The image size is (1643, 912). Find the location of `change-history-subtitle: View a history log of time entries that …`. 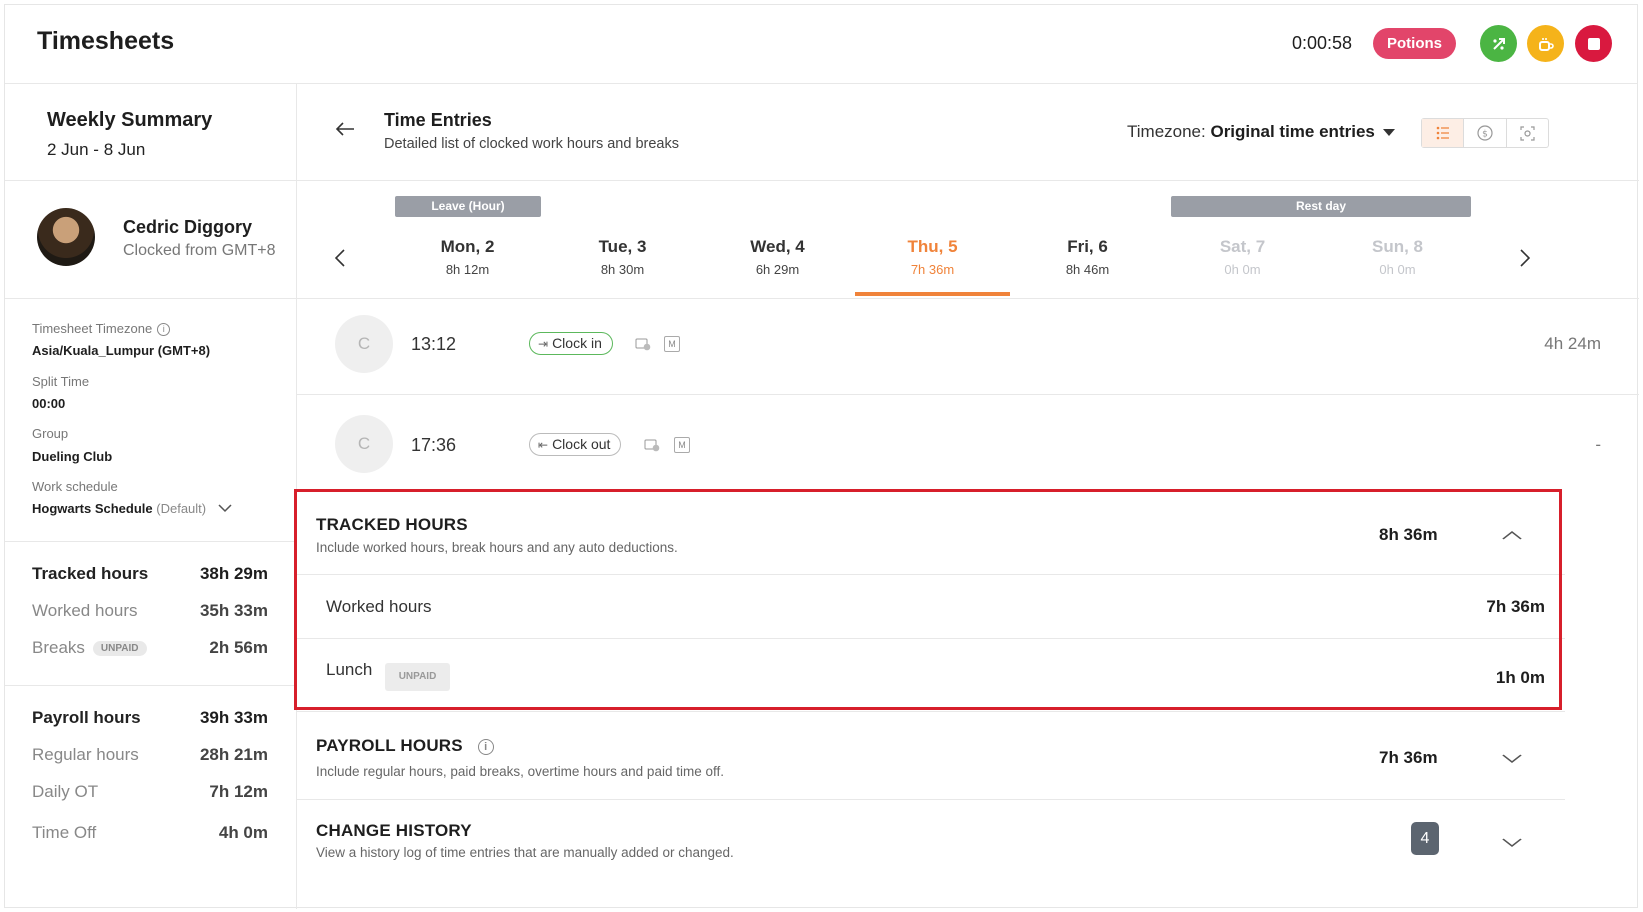

change-history-subtitle: View a history log of time entries that … is located at coordinates (525, 852).